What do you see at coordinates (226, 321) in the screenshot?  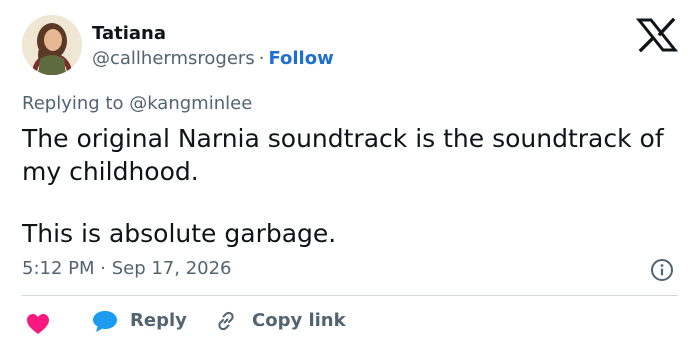 I see `link-icon` at bounding box center [226, 321].